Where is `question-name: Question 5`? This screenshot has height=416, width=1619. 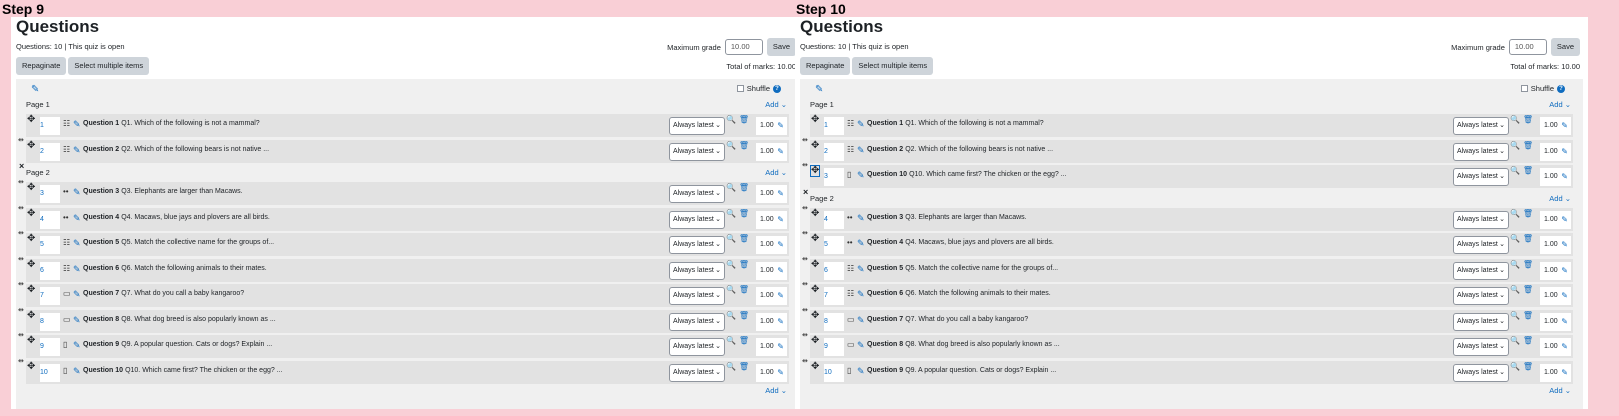
question-name: Question 5 is located at coordinates (885, 268).